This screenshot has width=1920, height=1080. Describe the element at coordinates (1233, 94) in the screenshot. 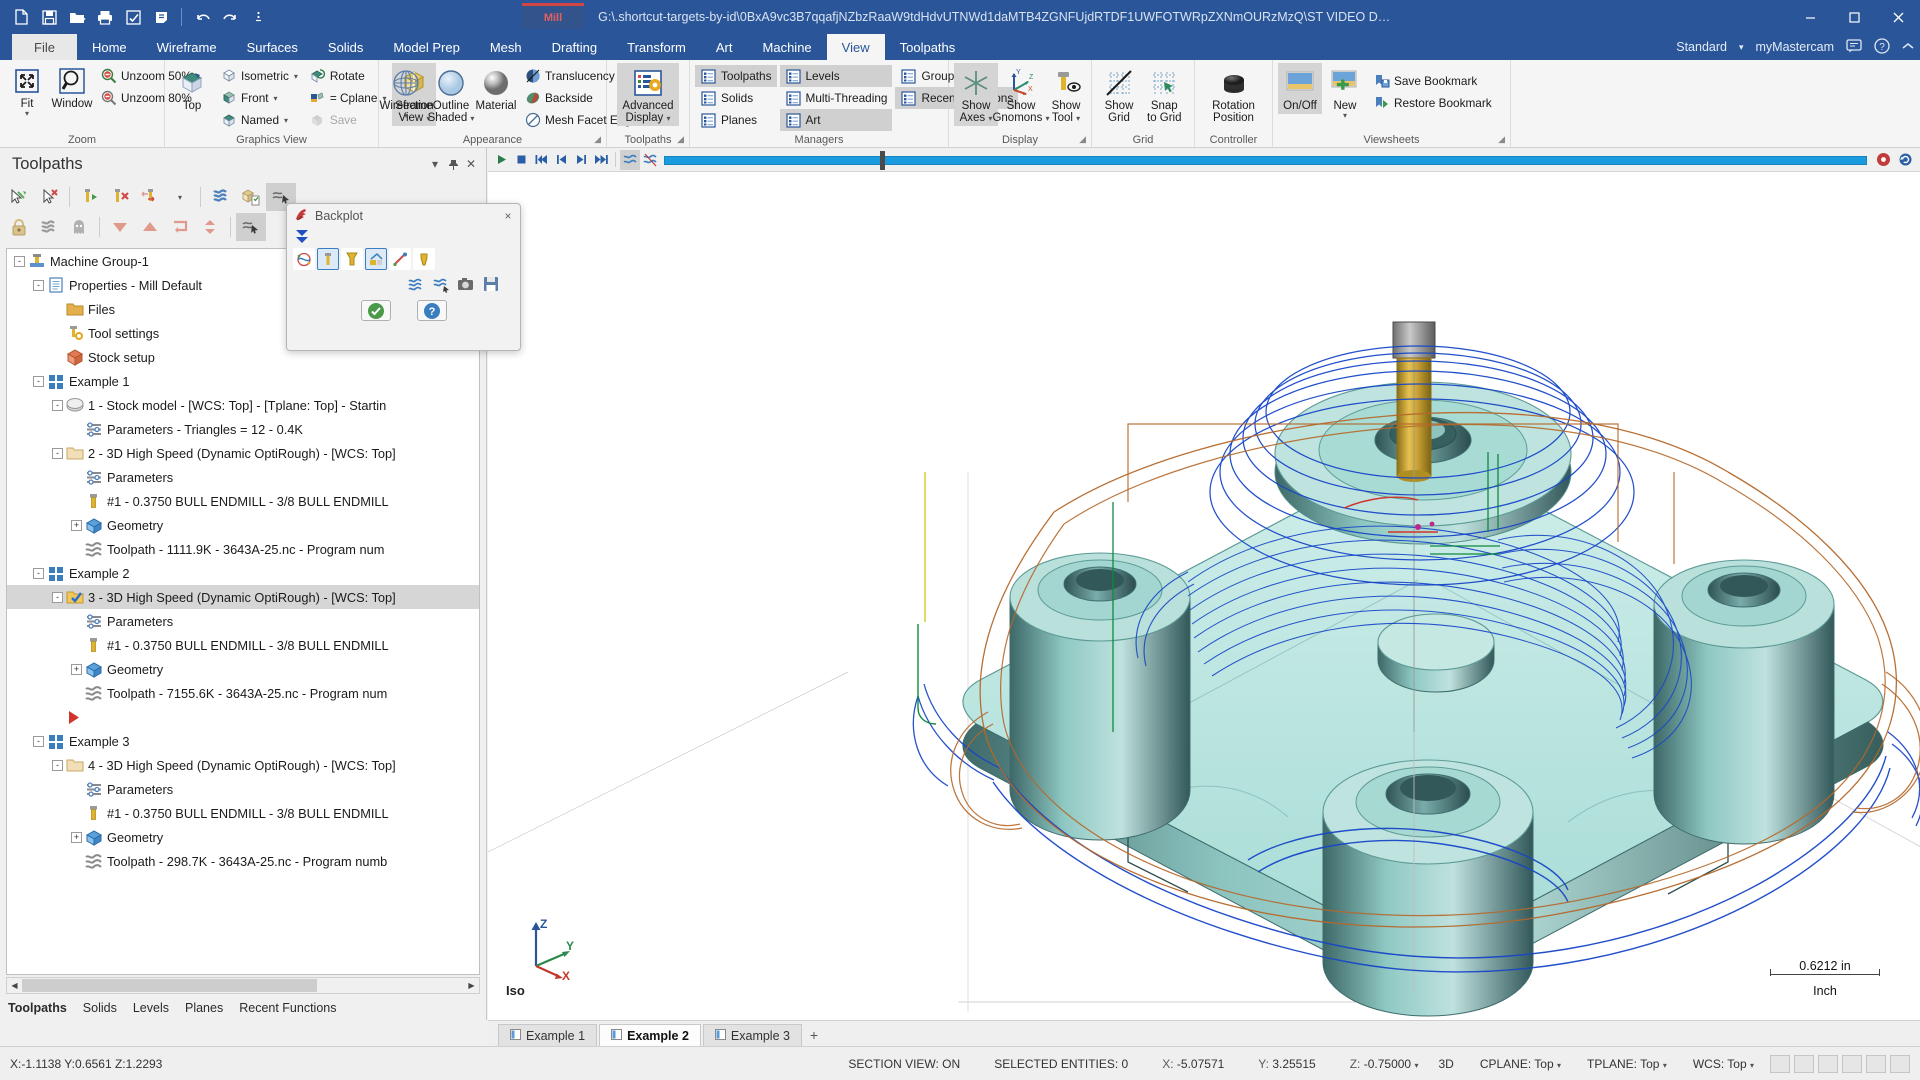

I see `rotation-position-button: Rotation Position` at that location.